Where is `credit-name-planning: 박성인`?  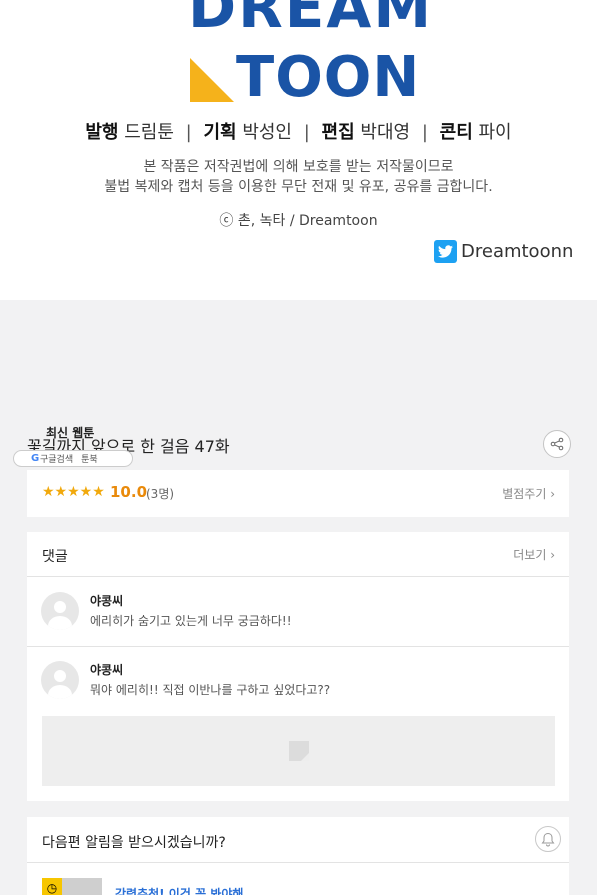 credit-name-planning: 박성인 is located at coordinates (267, 132).